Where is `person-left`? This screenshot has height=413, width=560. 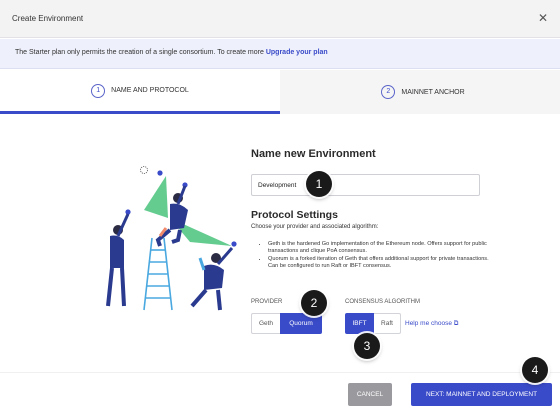 person-left is located at coordinates (118, 260).